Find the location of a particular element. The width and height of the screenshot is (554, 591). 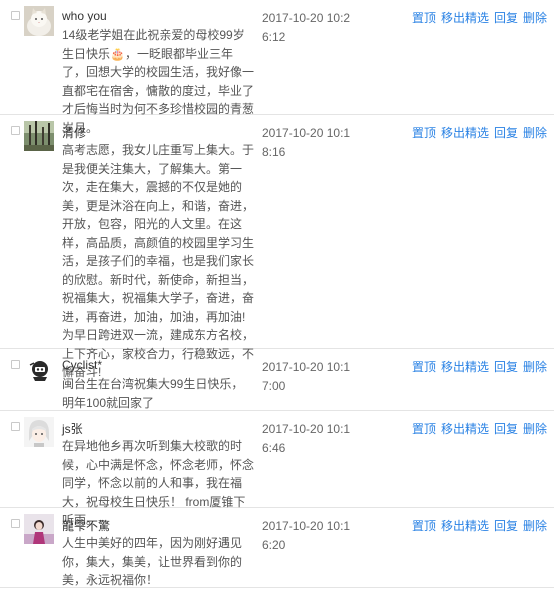

comment-time: 2017-10-20 10:16:46 is located at coordinates (306, 438).